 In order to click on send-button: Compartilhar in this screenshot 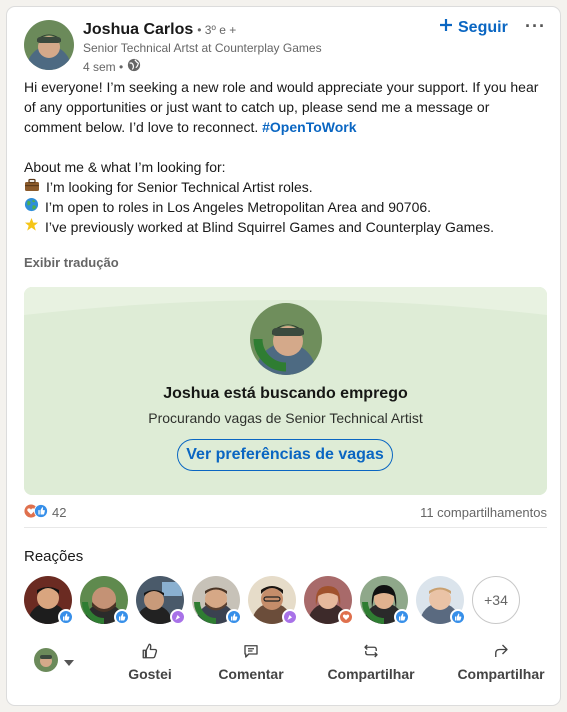, I will do `click(501, 662)`.